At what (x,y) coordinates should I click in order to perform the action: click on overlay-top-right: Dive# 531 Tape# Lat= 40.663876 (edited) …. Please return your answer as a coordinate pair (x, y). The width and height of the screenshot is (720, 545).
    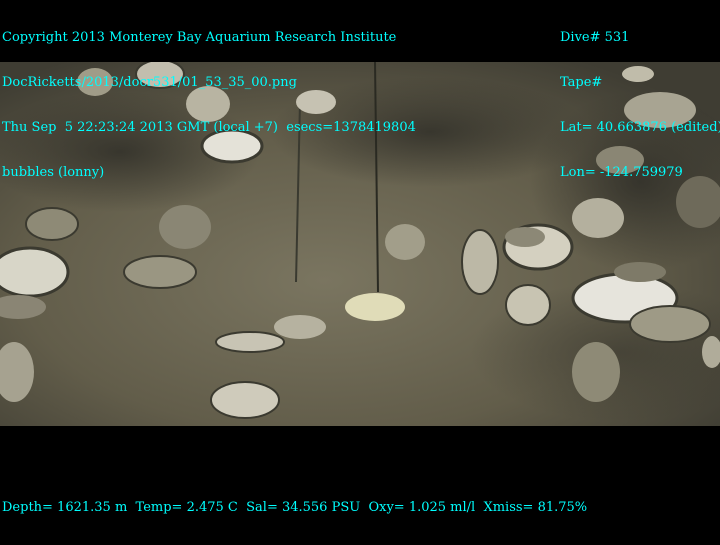
    Looking at the image, I should click on (640, 105).